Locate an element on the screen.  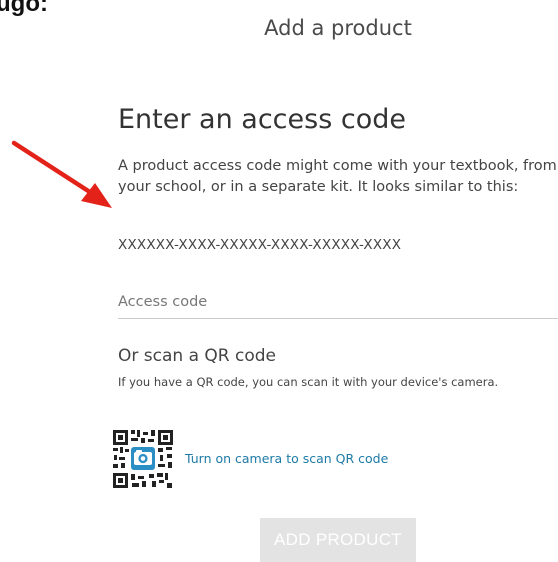
qr-heading: Or scan a QR code is located at coordinates (197, 356).